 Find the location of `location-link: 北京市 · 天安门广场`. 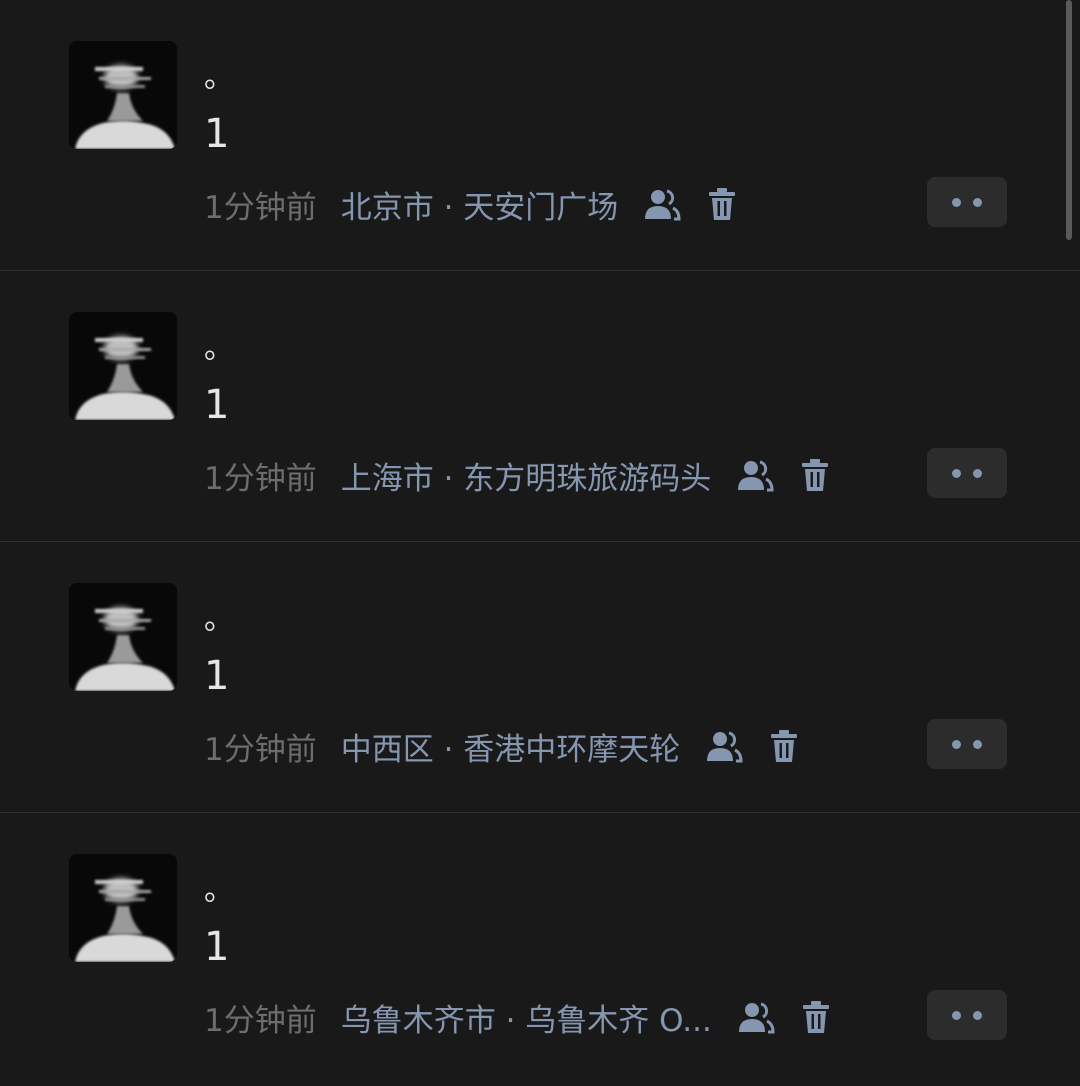

location-link: 北京市 · 天安门广场 is located at coordinates (480, 204).